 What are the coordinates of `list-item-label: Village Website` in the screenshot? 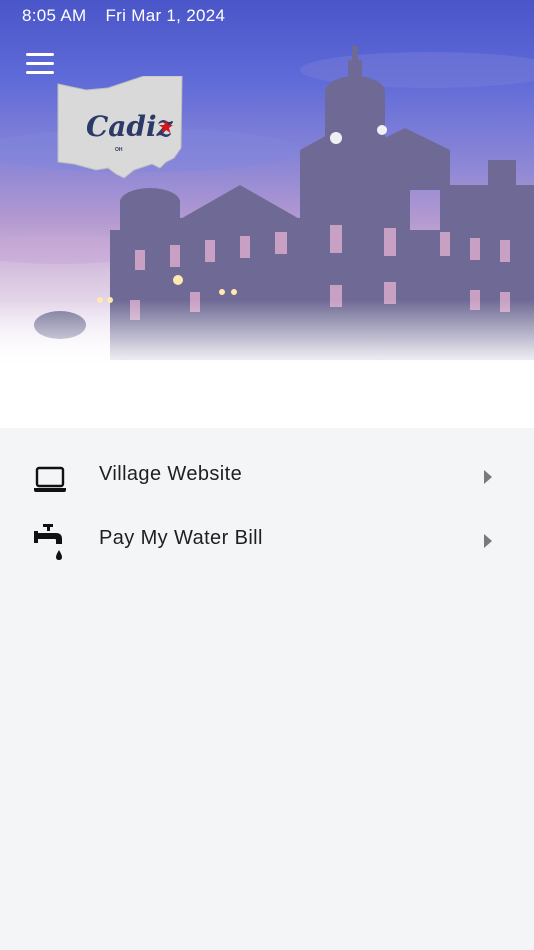 It's located at (171, 474).